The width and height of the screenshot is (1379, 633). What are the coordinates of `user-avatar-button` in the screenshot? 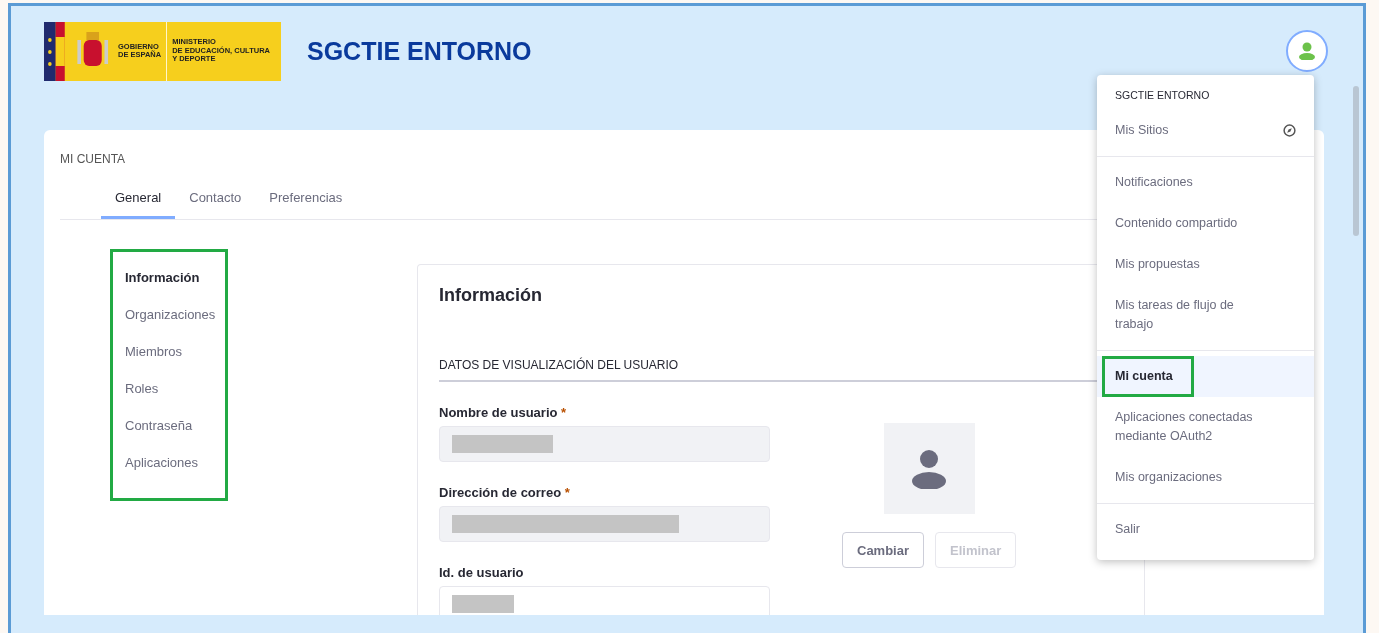 It's located at (1307, 51).